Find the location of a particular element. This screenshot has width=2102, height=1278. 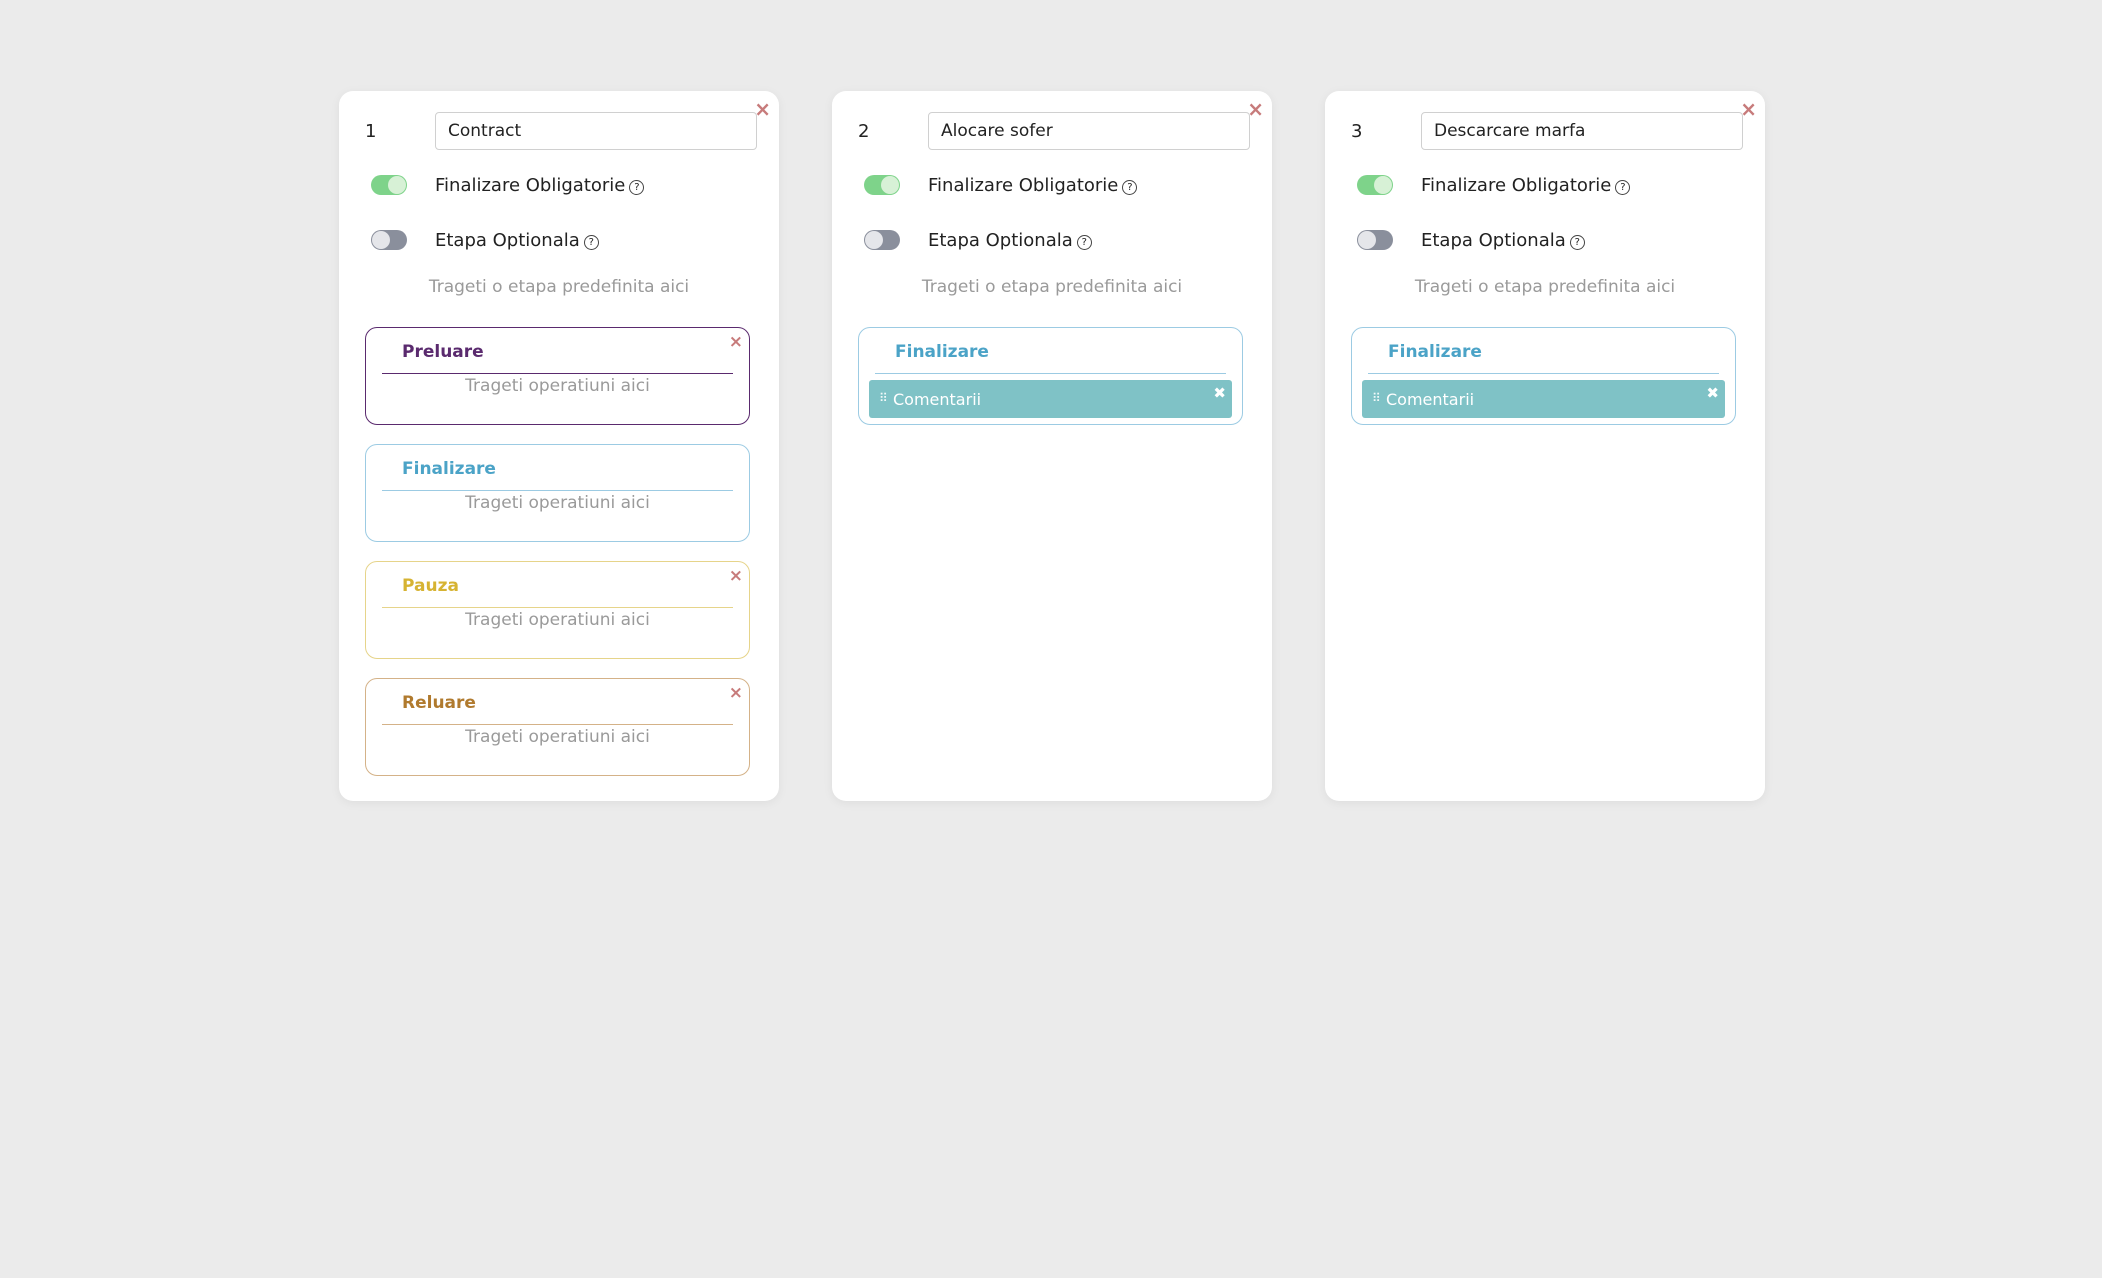

card-number: 2 is located at coordinates (864, 131).